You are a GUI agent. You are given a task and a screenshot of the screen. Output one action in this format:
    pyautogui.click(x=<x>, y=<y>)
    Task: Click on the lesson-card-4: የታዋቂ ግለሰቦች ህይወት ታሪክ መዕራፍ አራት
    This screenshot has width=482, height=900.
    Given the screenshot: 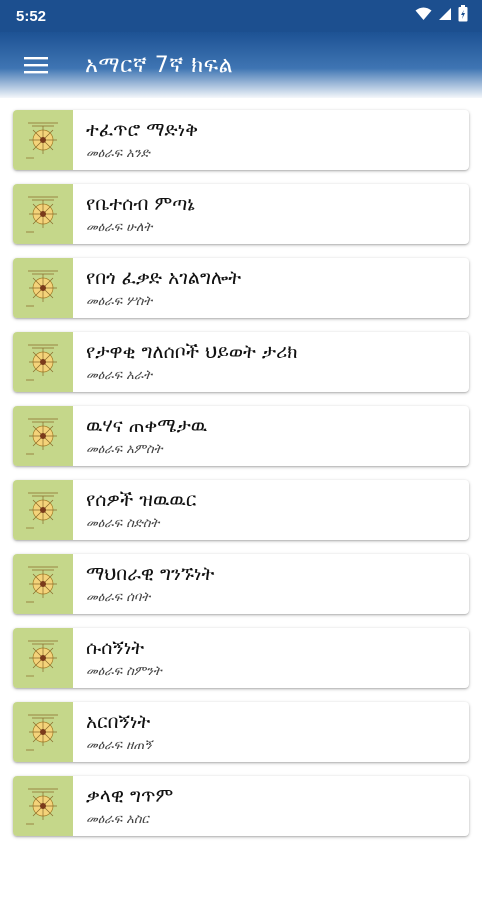 What is the action you would take?
    pyautogui.click(x=241, y=362)
    